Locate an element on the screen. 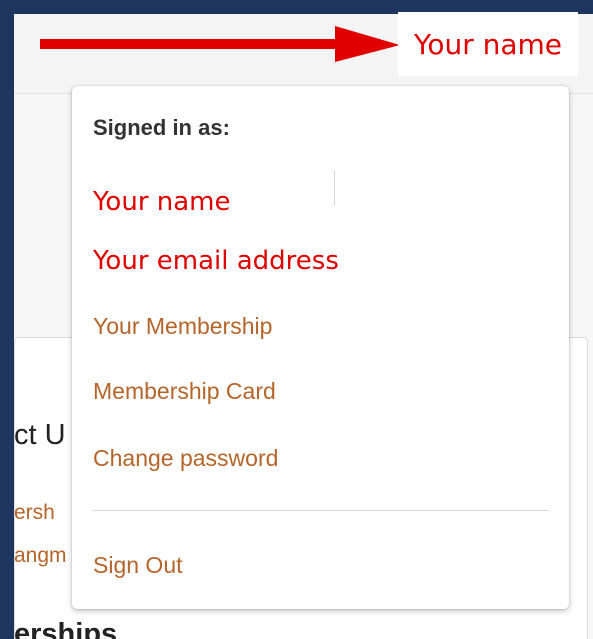 The image size is (593, 639). section-heading: erships is located at coordinates (66, 628).